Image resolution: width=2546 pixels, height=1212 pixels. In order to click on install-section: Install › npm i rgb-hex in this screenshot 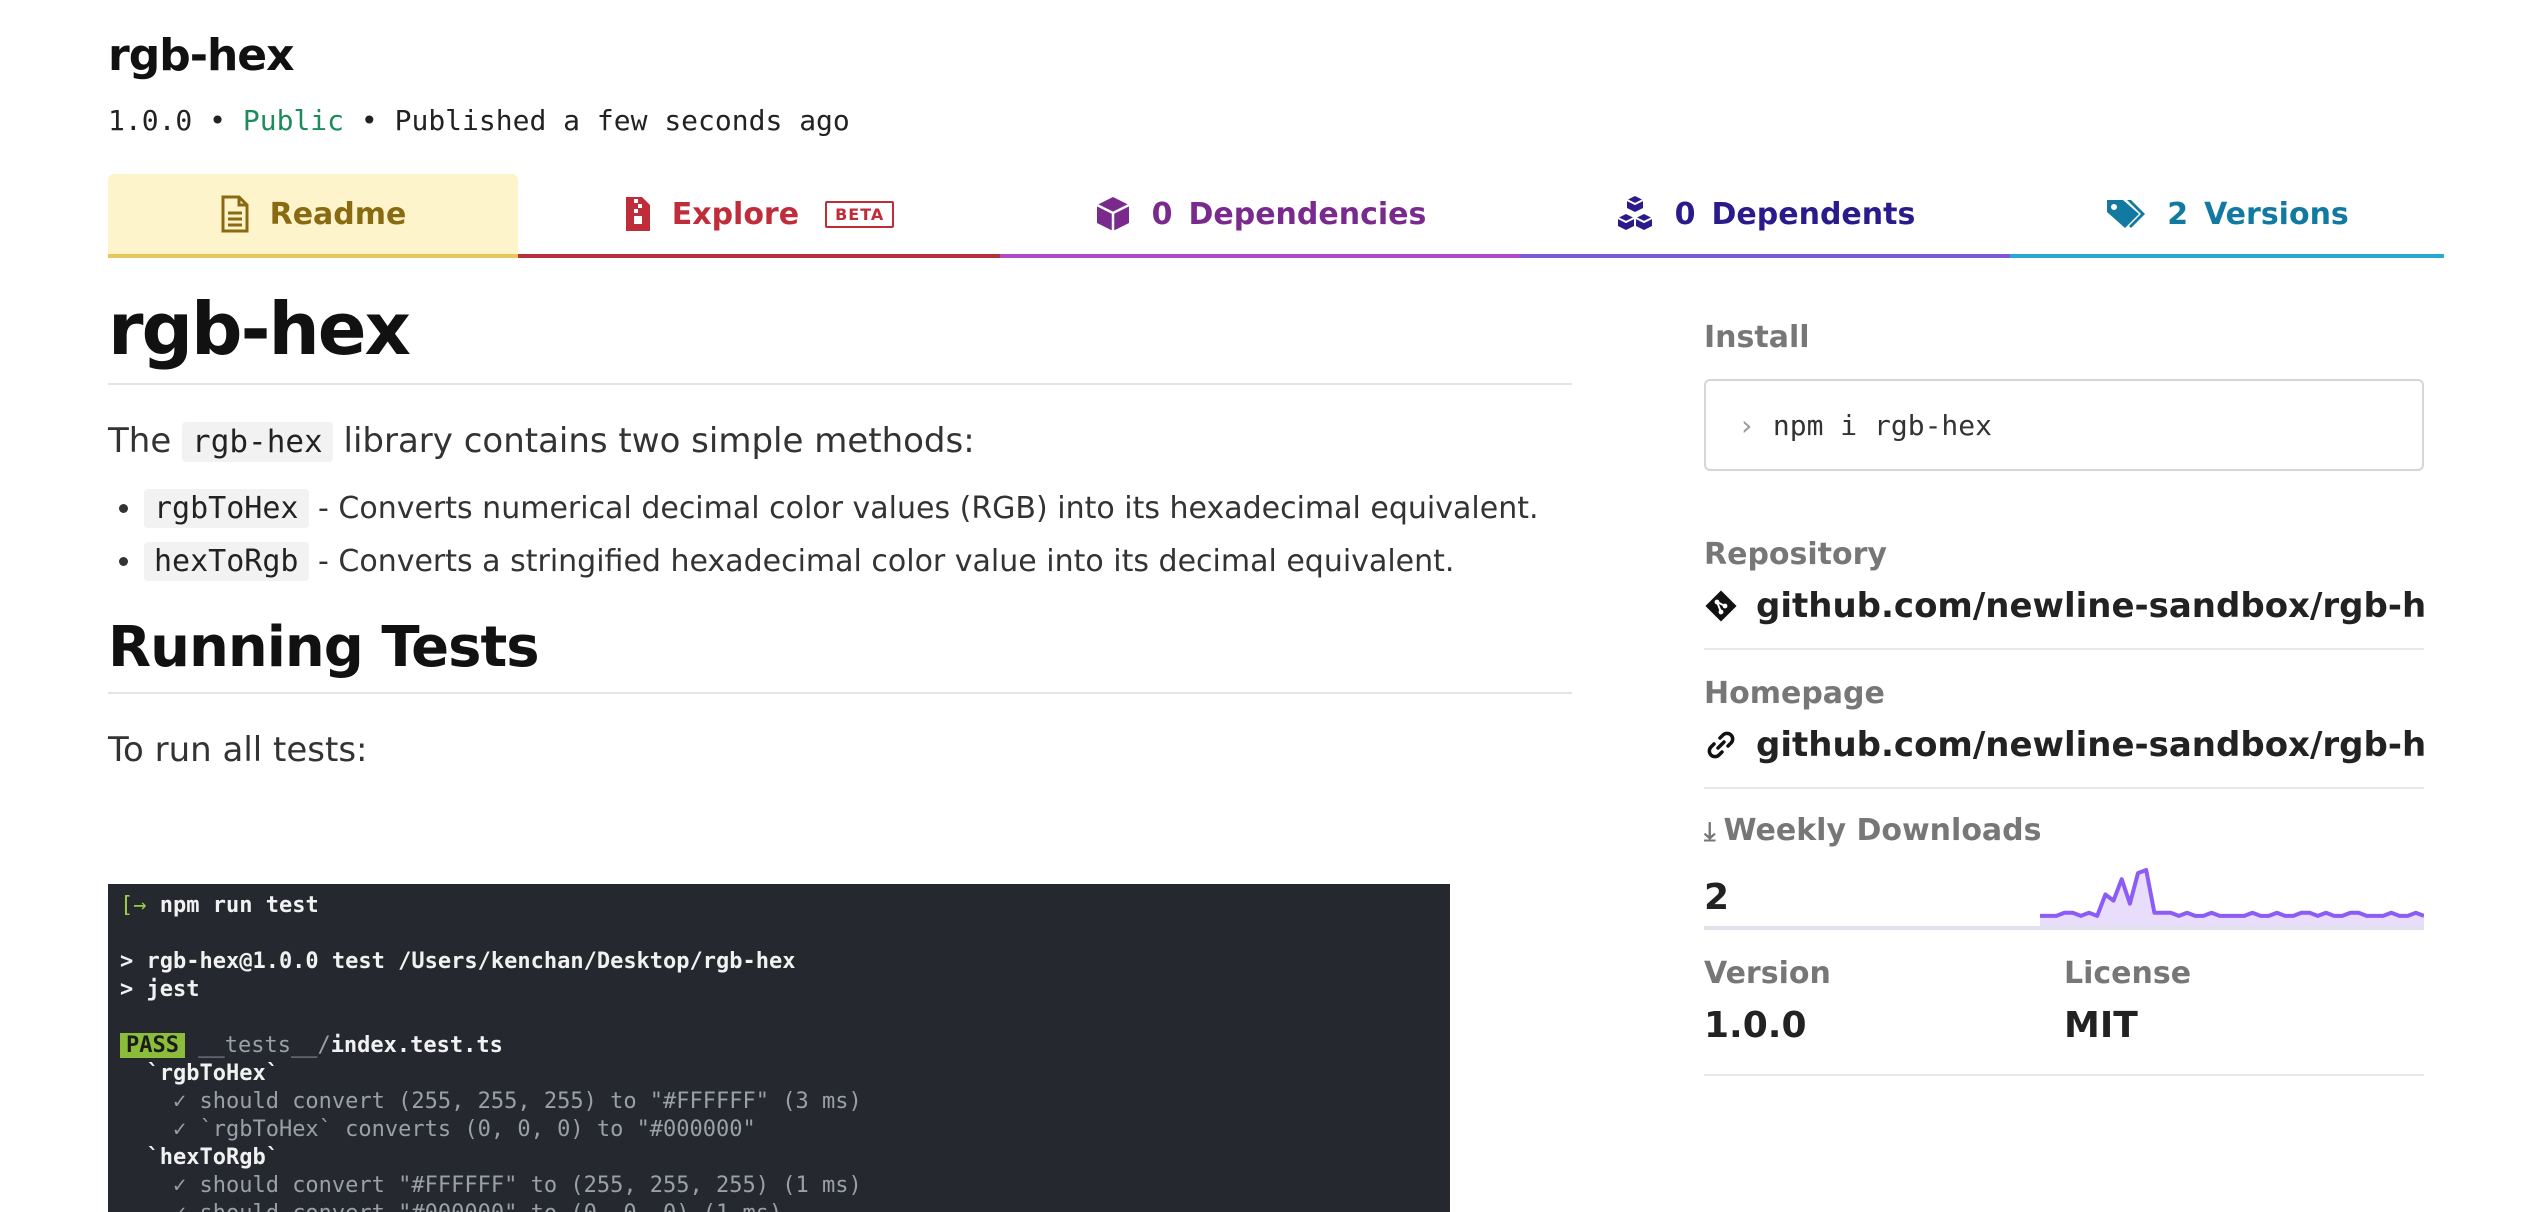, I will do `click(2064, 395)`.